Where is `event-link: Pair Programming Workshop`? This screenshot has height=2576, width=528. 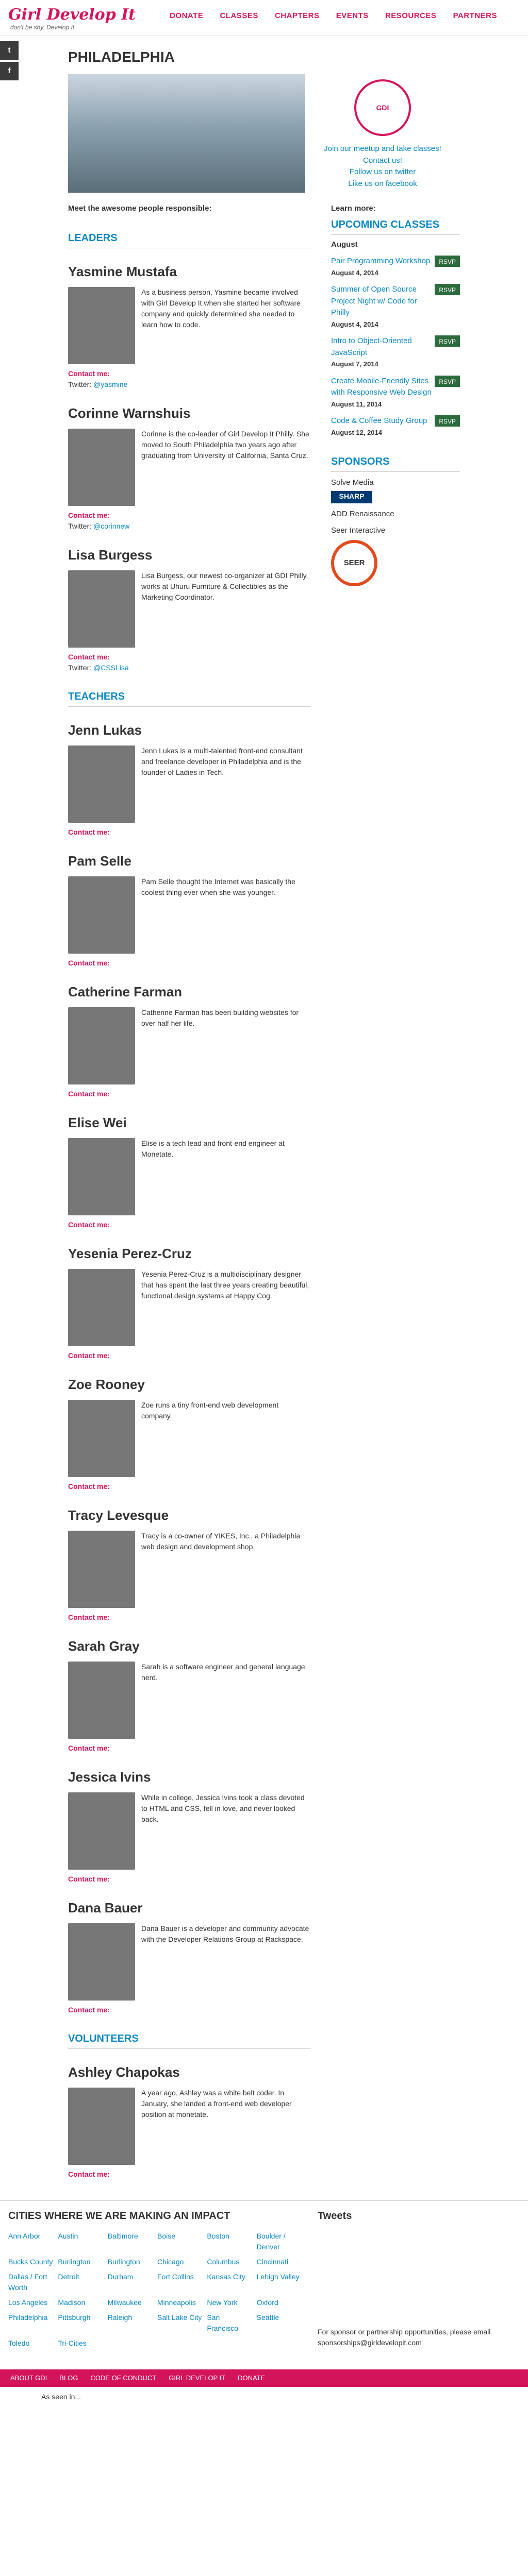 event-link: Pair Programming Workshop is located at coordinates (380, 261).